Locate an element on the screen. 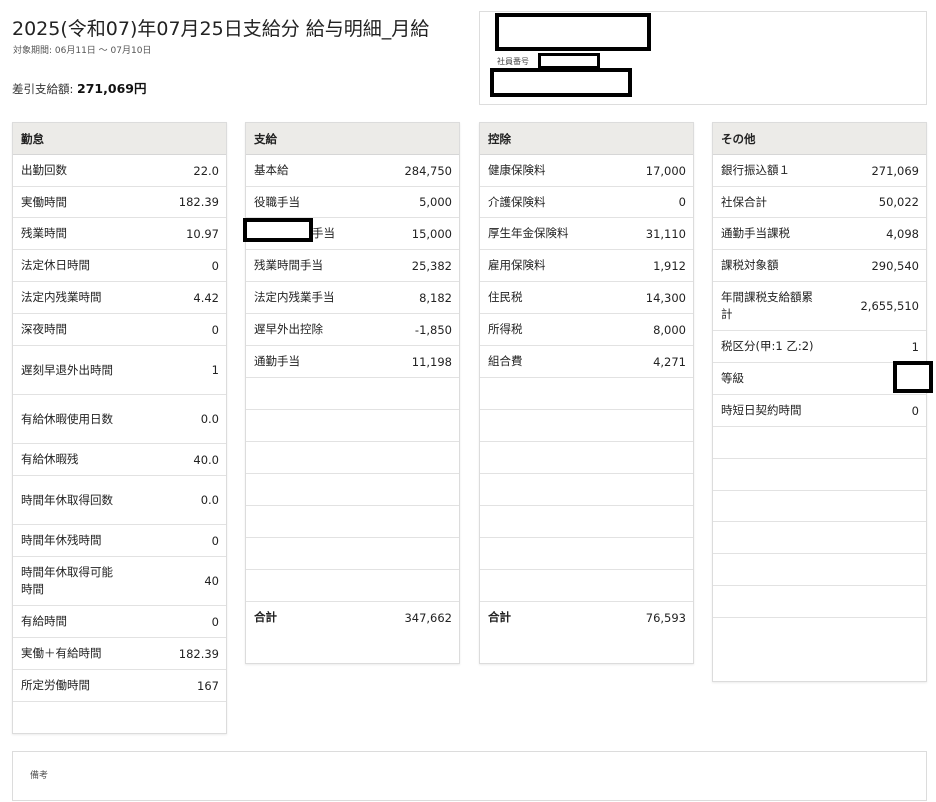 The image size is (936, 802). other-header: その他 is located at coordinates (819, 139).